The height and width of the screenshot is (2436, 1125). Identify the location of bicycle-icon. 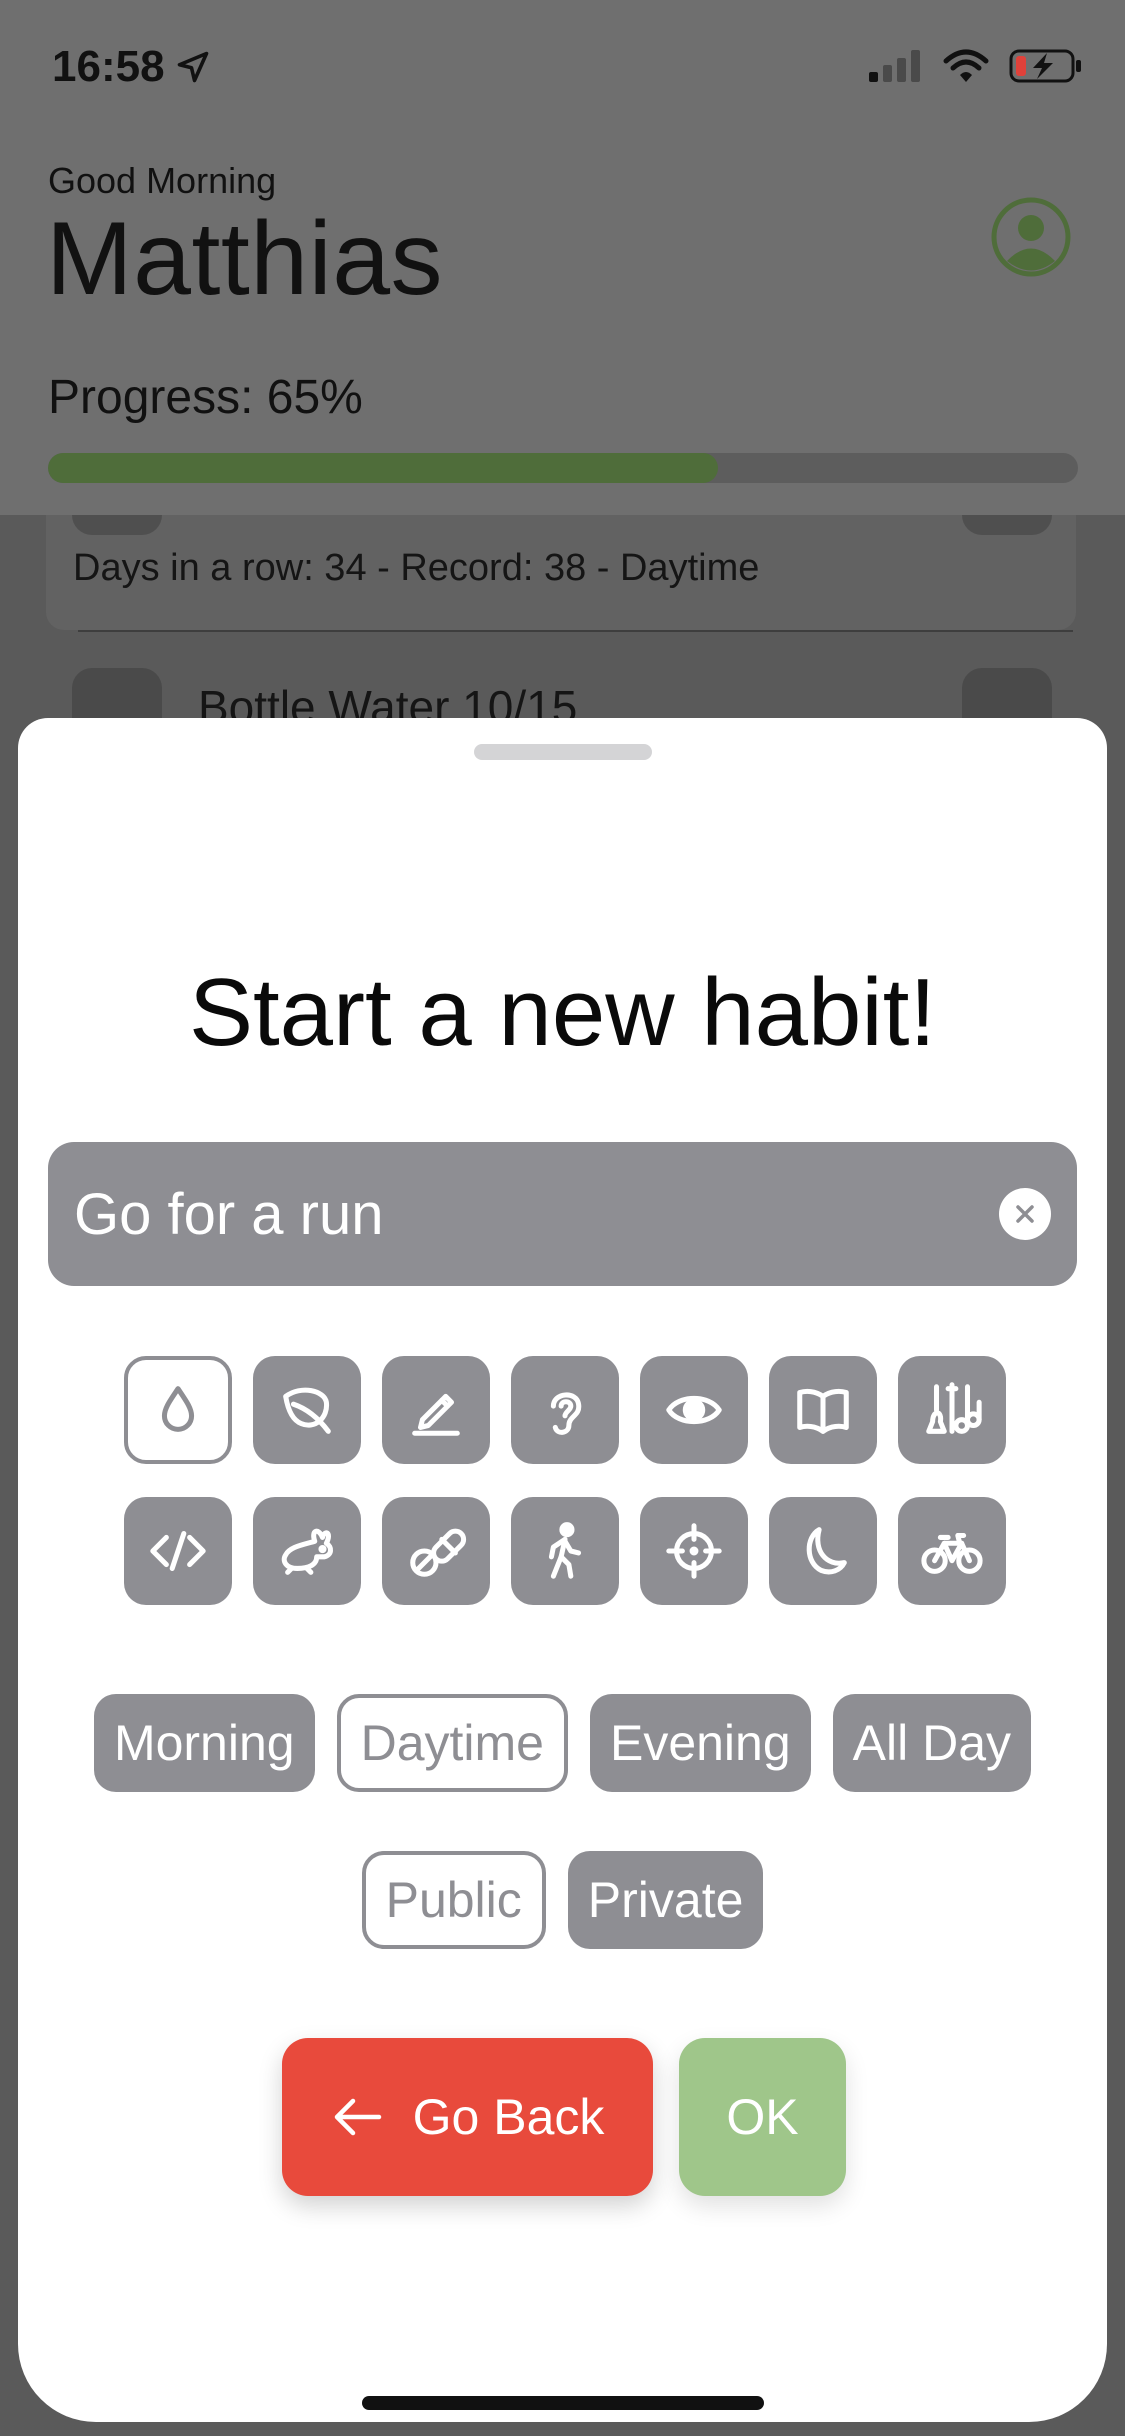
(952, 1553).